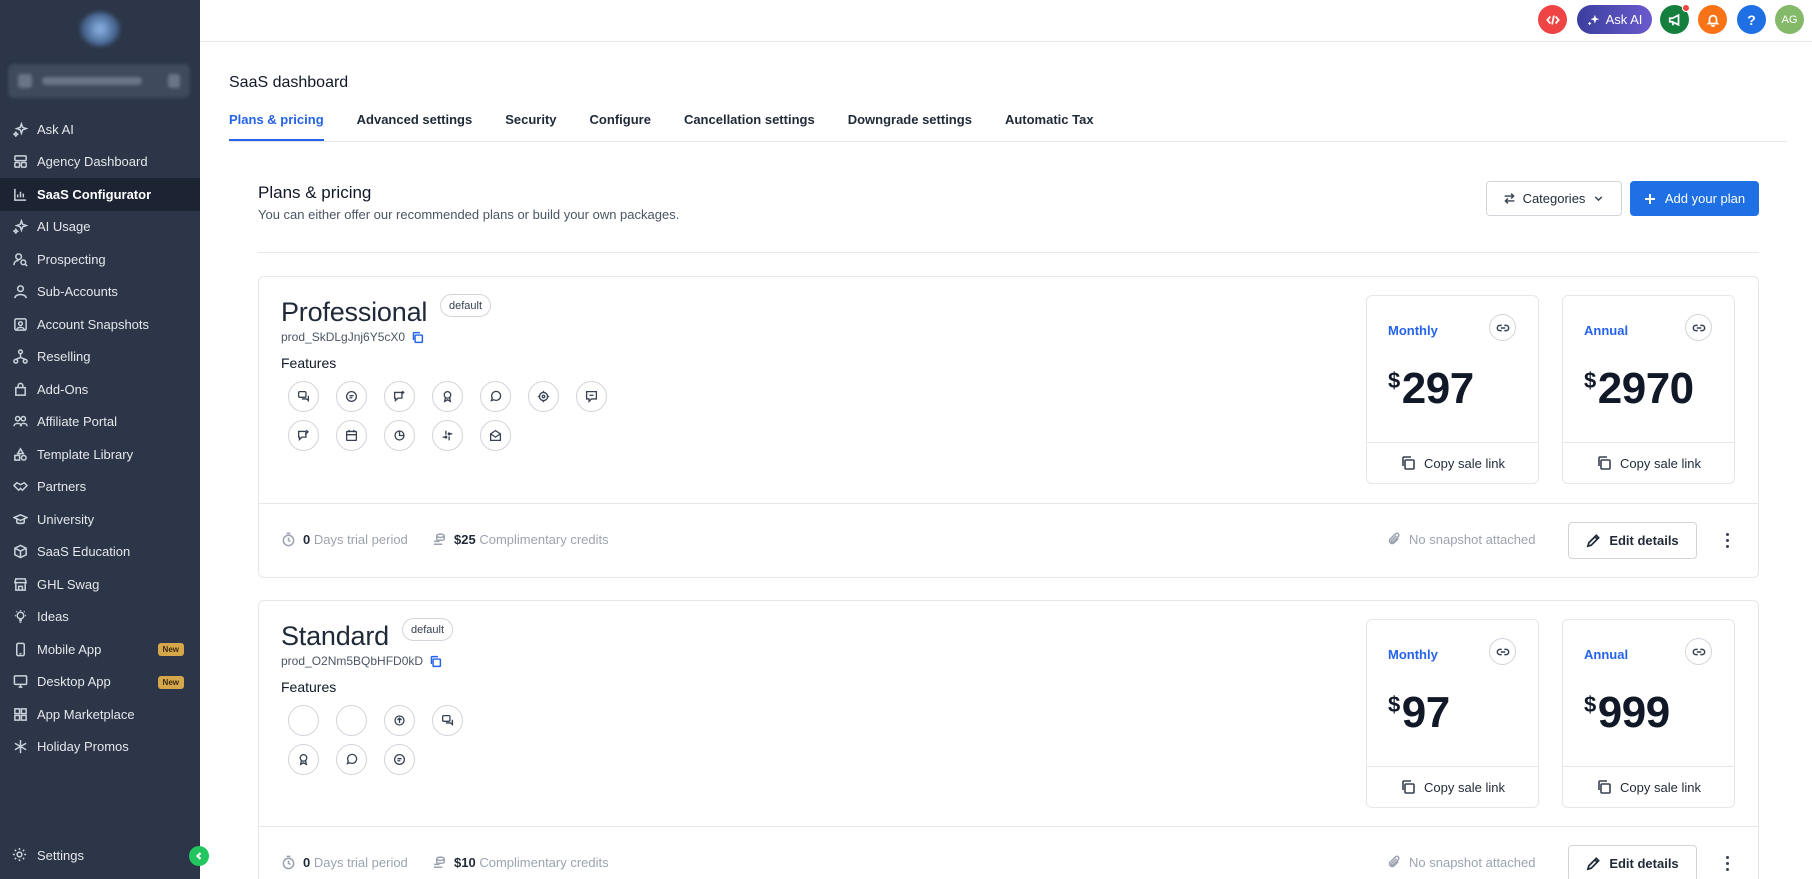 This screenshot has height=879, width=1812. What do you see at coordinates (100, 682) in the screenshot?
I see `sidebar-item-desktop-app: Desktop App New` at bounding box center [100, 682].